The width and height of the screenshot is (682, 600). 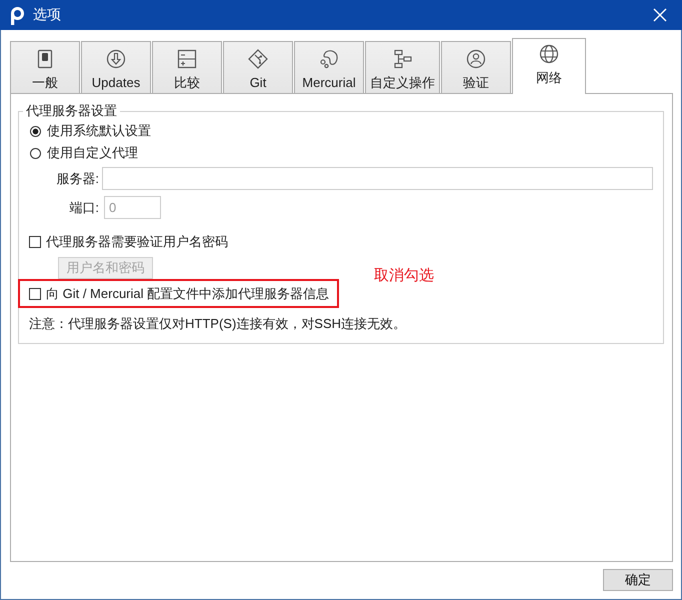 What do you see at coordinates (329, 59) in the screenshot?
I see `blob-icon` at bounding box center [329, 59].